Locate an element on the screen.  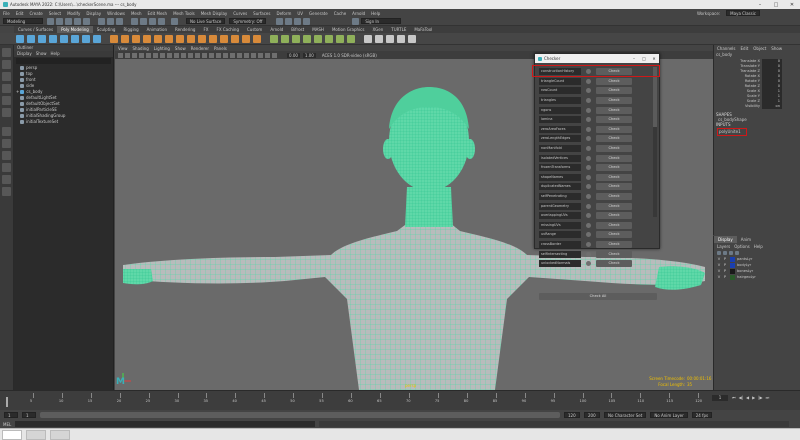
save-scene-icon is located at coordinates (68, 21).